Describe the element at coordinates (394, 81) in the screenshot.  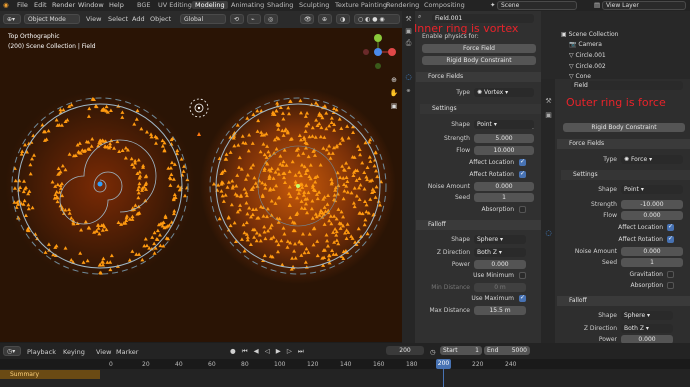
I see `zoom-icon: ⊕` at that location.